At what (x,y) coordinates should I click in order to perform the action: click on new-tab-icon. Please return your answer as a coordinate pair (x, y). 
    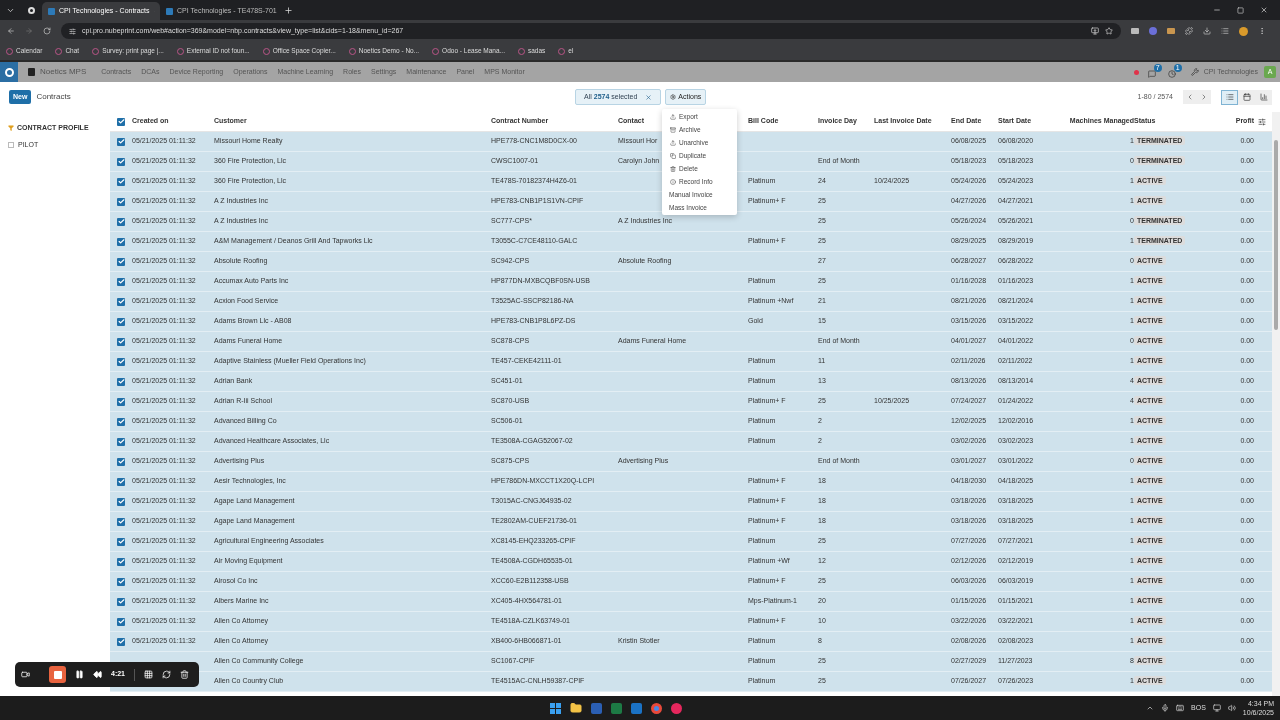
    Looking at the image, I should click on (288, 10).